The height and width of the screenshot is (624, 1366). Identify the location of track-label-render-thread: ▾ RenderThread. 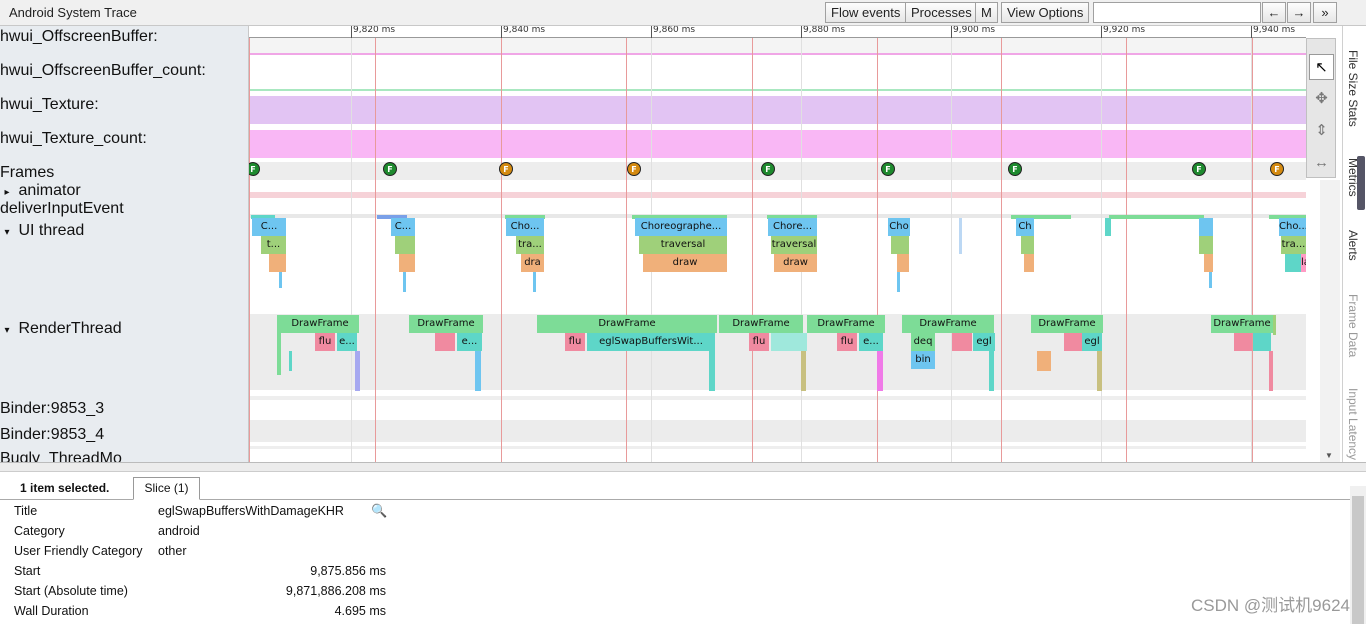
(60, 330).